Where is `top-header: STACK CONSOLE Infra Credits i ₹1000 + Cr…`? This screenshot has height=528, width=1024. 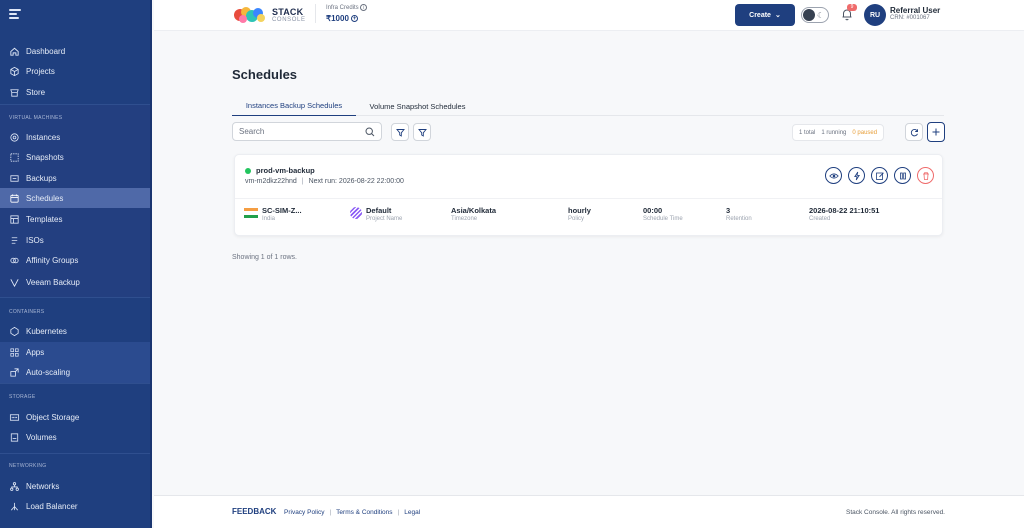 top-header: STACK CONSOLE Infra Credits i ₹1000 + Cr… is located at coordinates (589, 15).